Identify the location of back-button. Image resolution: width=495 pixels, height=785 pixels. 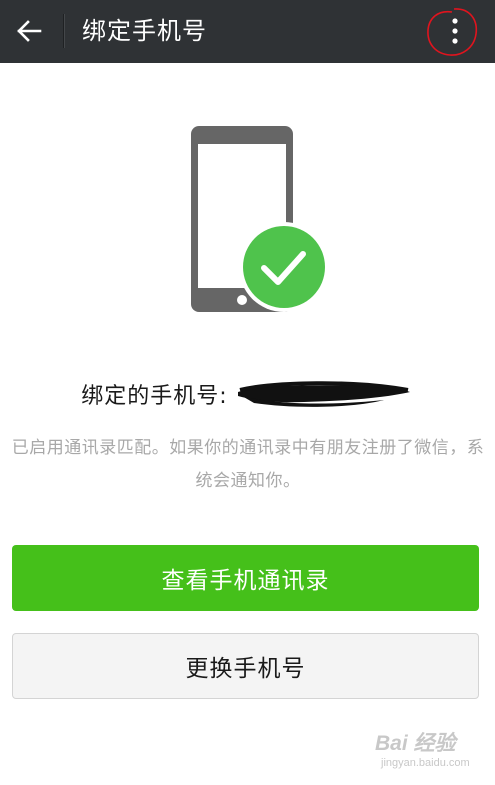
(29, 31).